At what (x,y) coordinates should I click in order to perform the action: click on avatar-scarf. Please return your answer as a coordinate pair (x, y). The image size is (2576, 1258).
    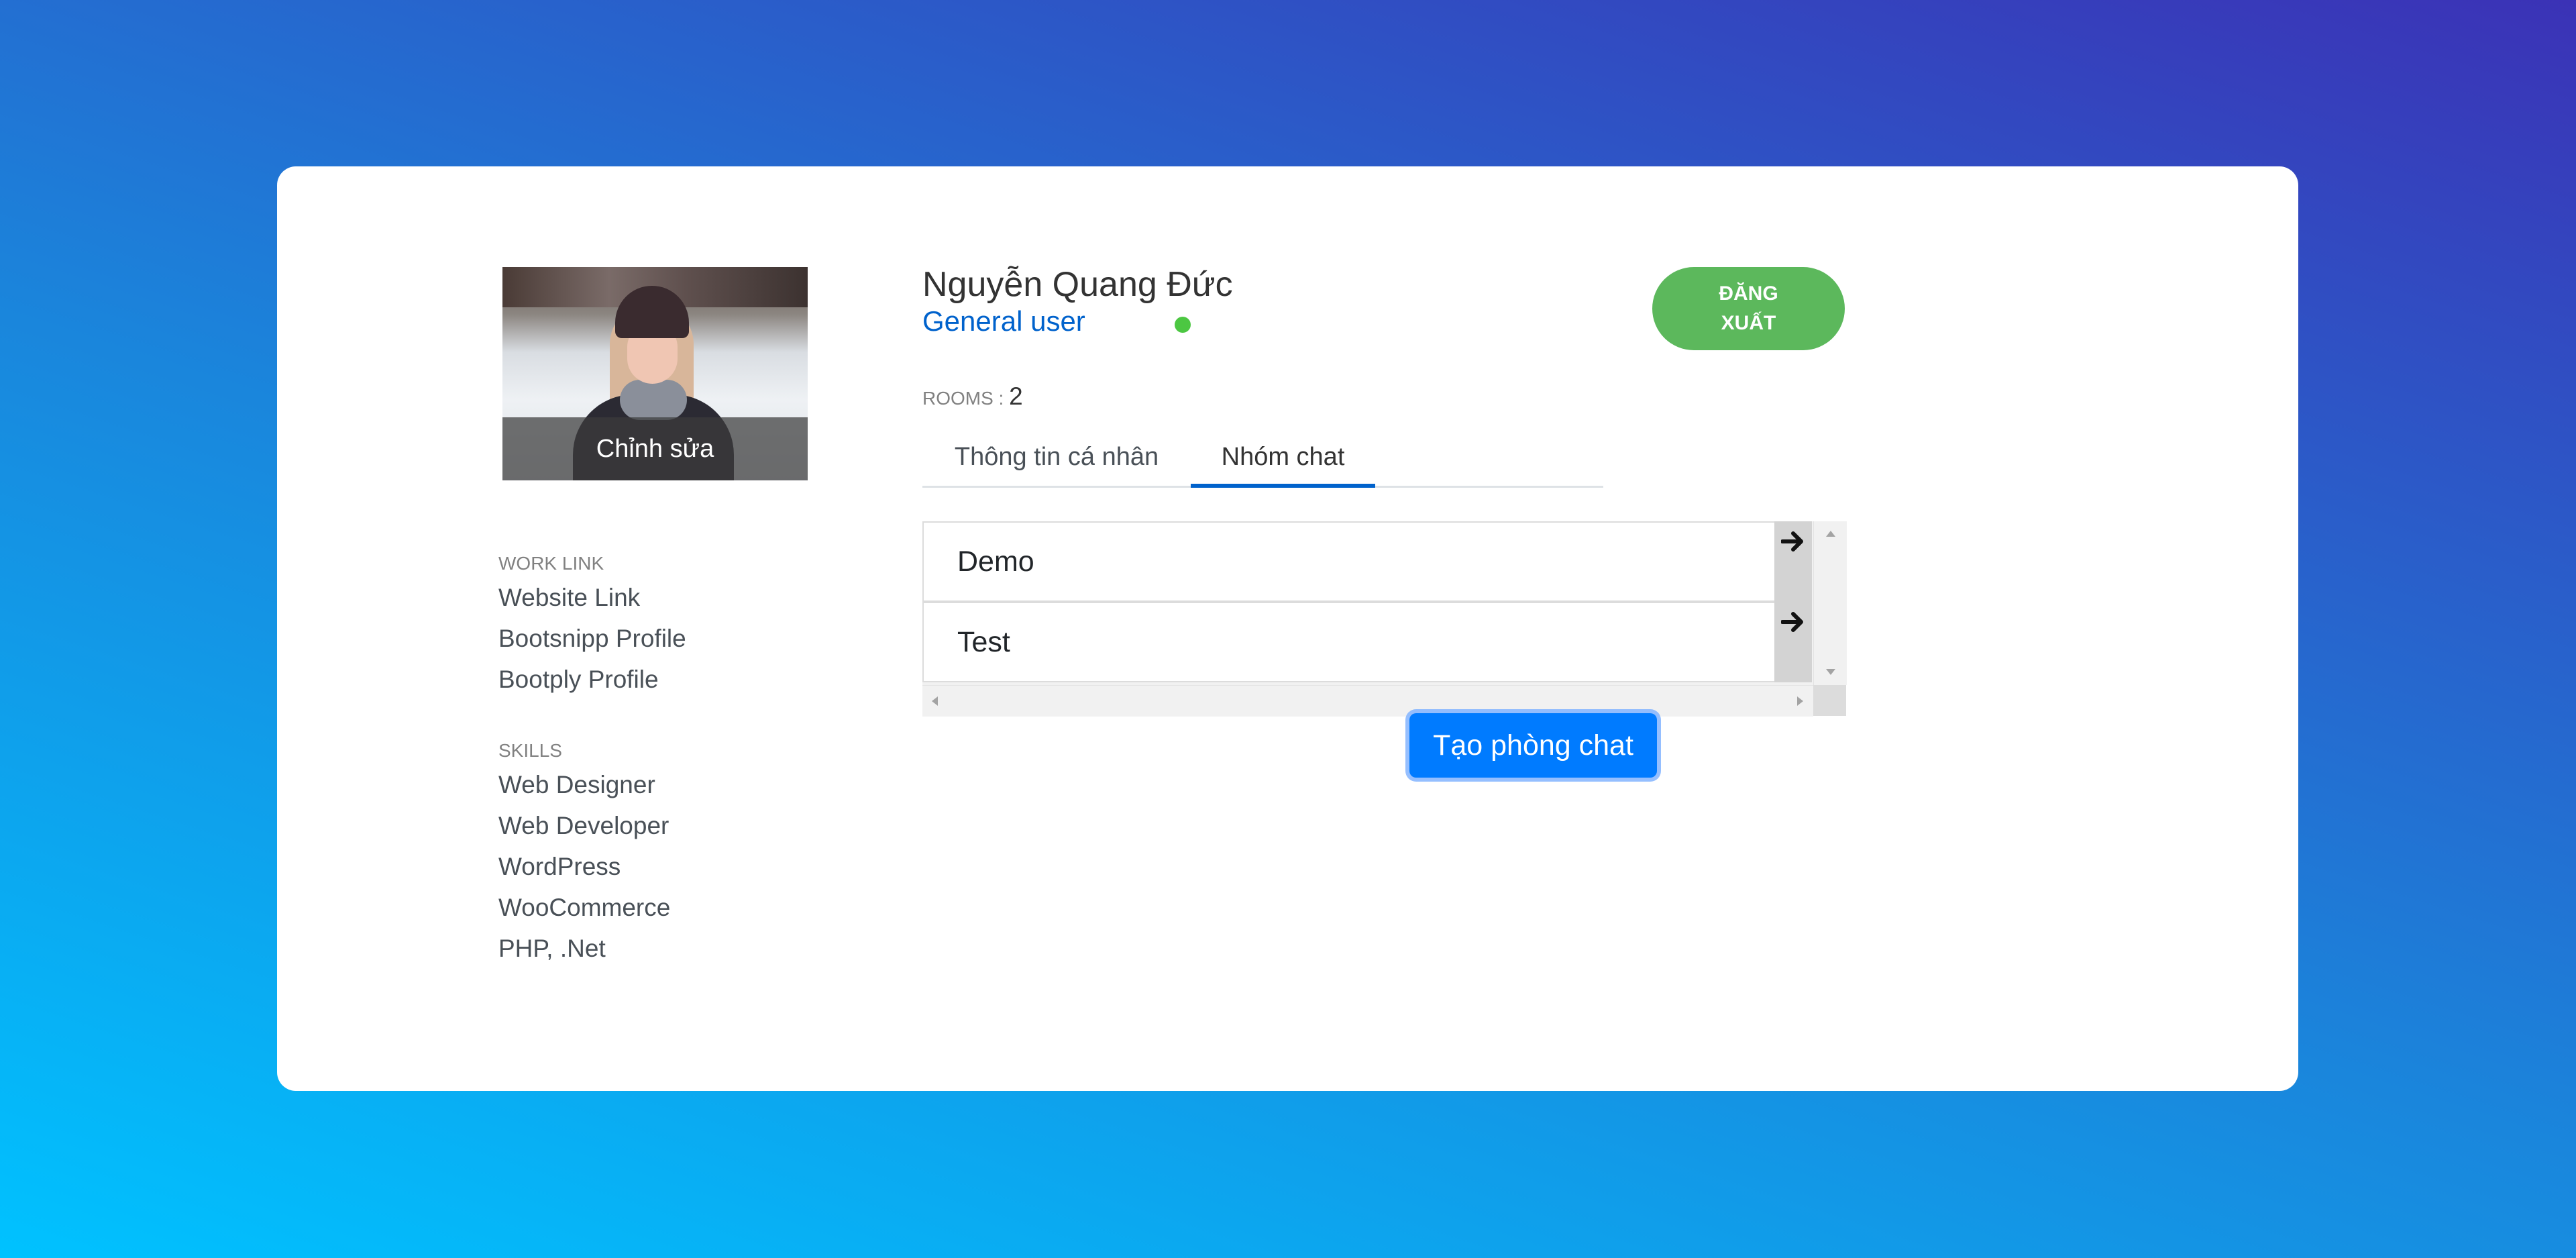
    Looking at the image, I should click on (653, 400).